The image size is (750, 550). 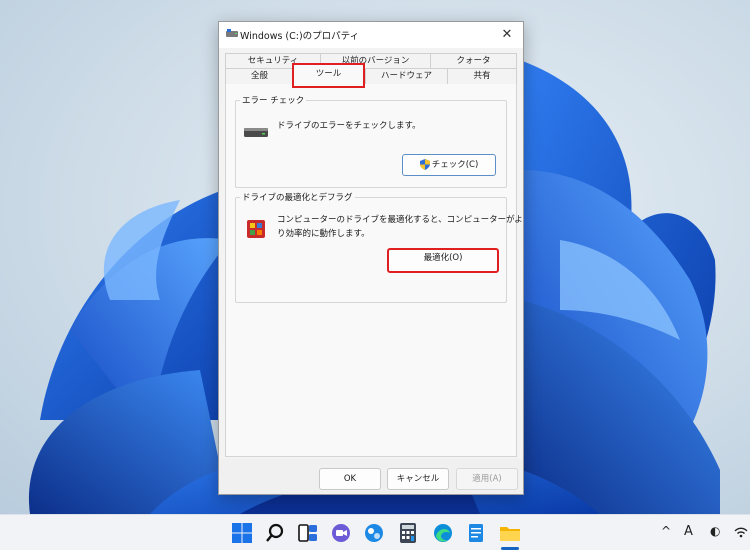 I want to click on search-icon, so click(x=275, y=533).